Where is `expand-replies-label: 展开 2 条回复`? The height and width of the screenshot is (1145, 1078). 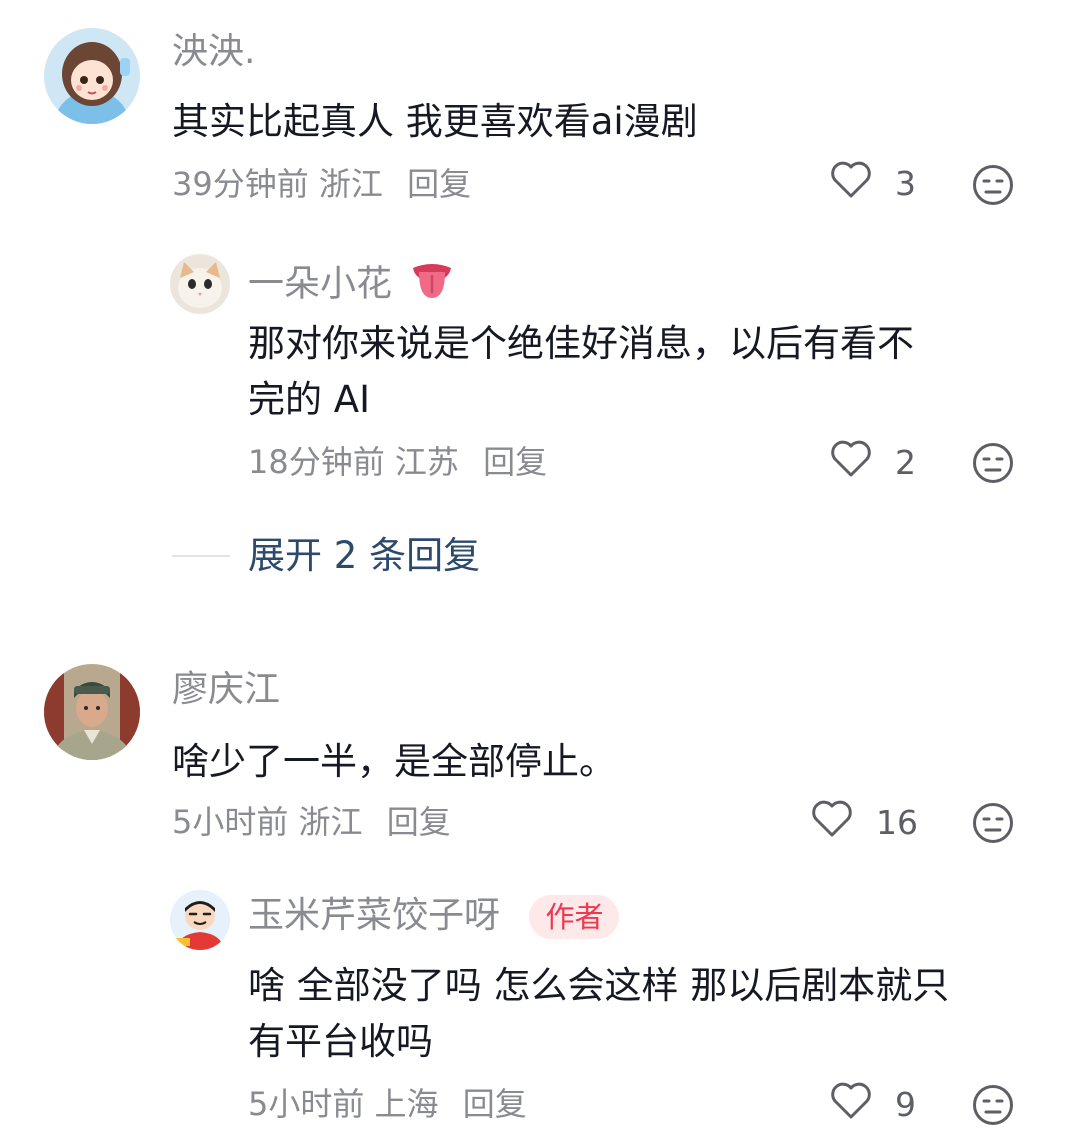 expand-replies-label: 展开 2 条回复 is located at coordinates (364, 555).